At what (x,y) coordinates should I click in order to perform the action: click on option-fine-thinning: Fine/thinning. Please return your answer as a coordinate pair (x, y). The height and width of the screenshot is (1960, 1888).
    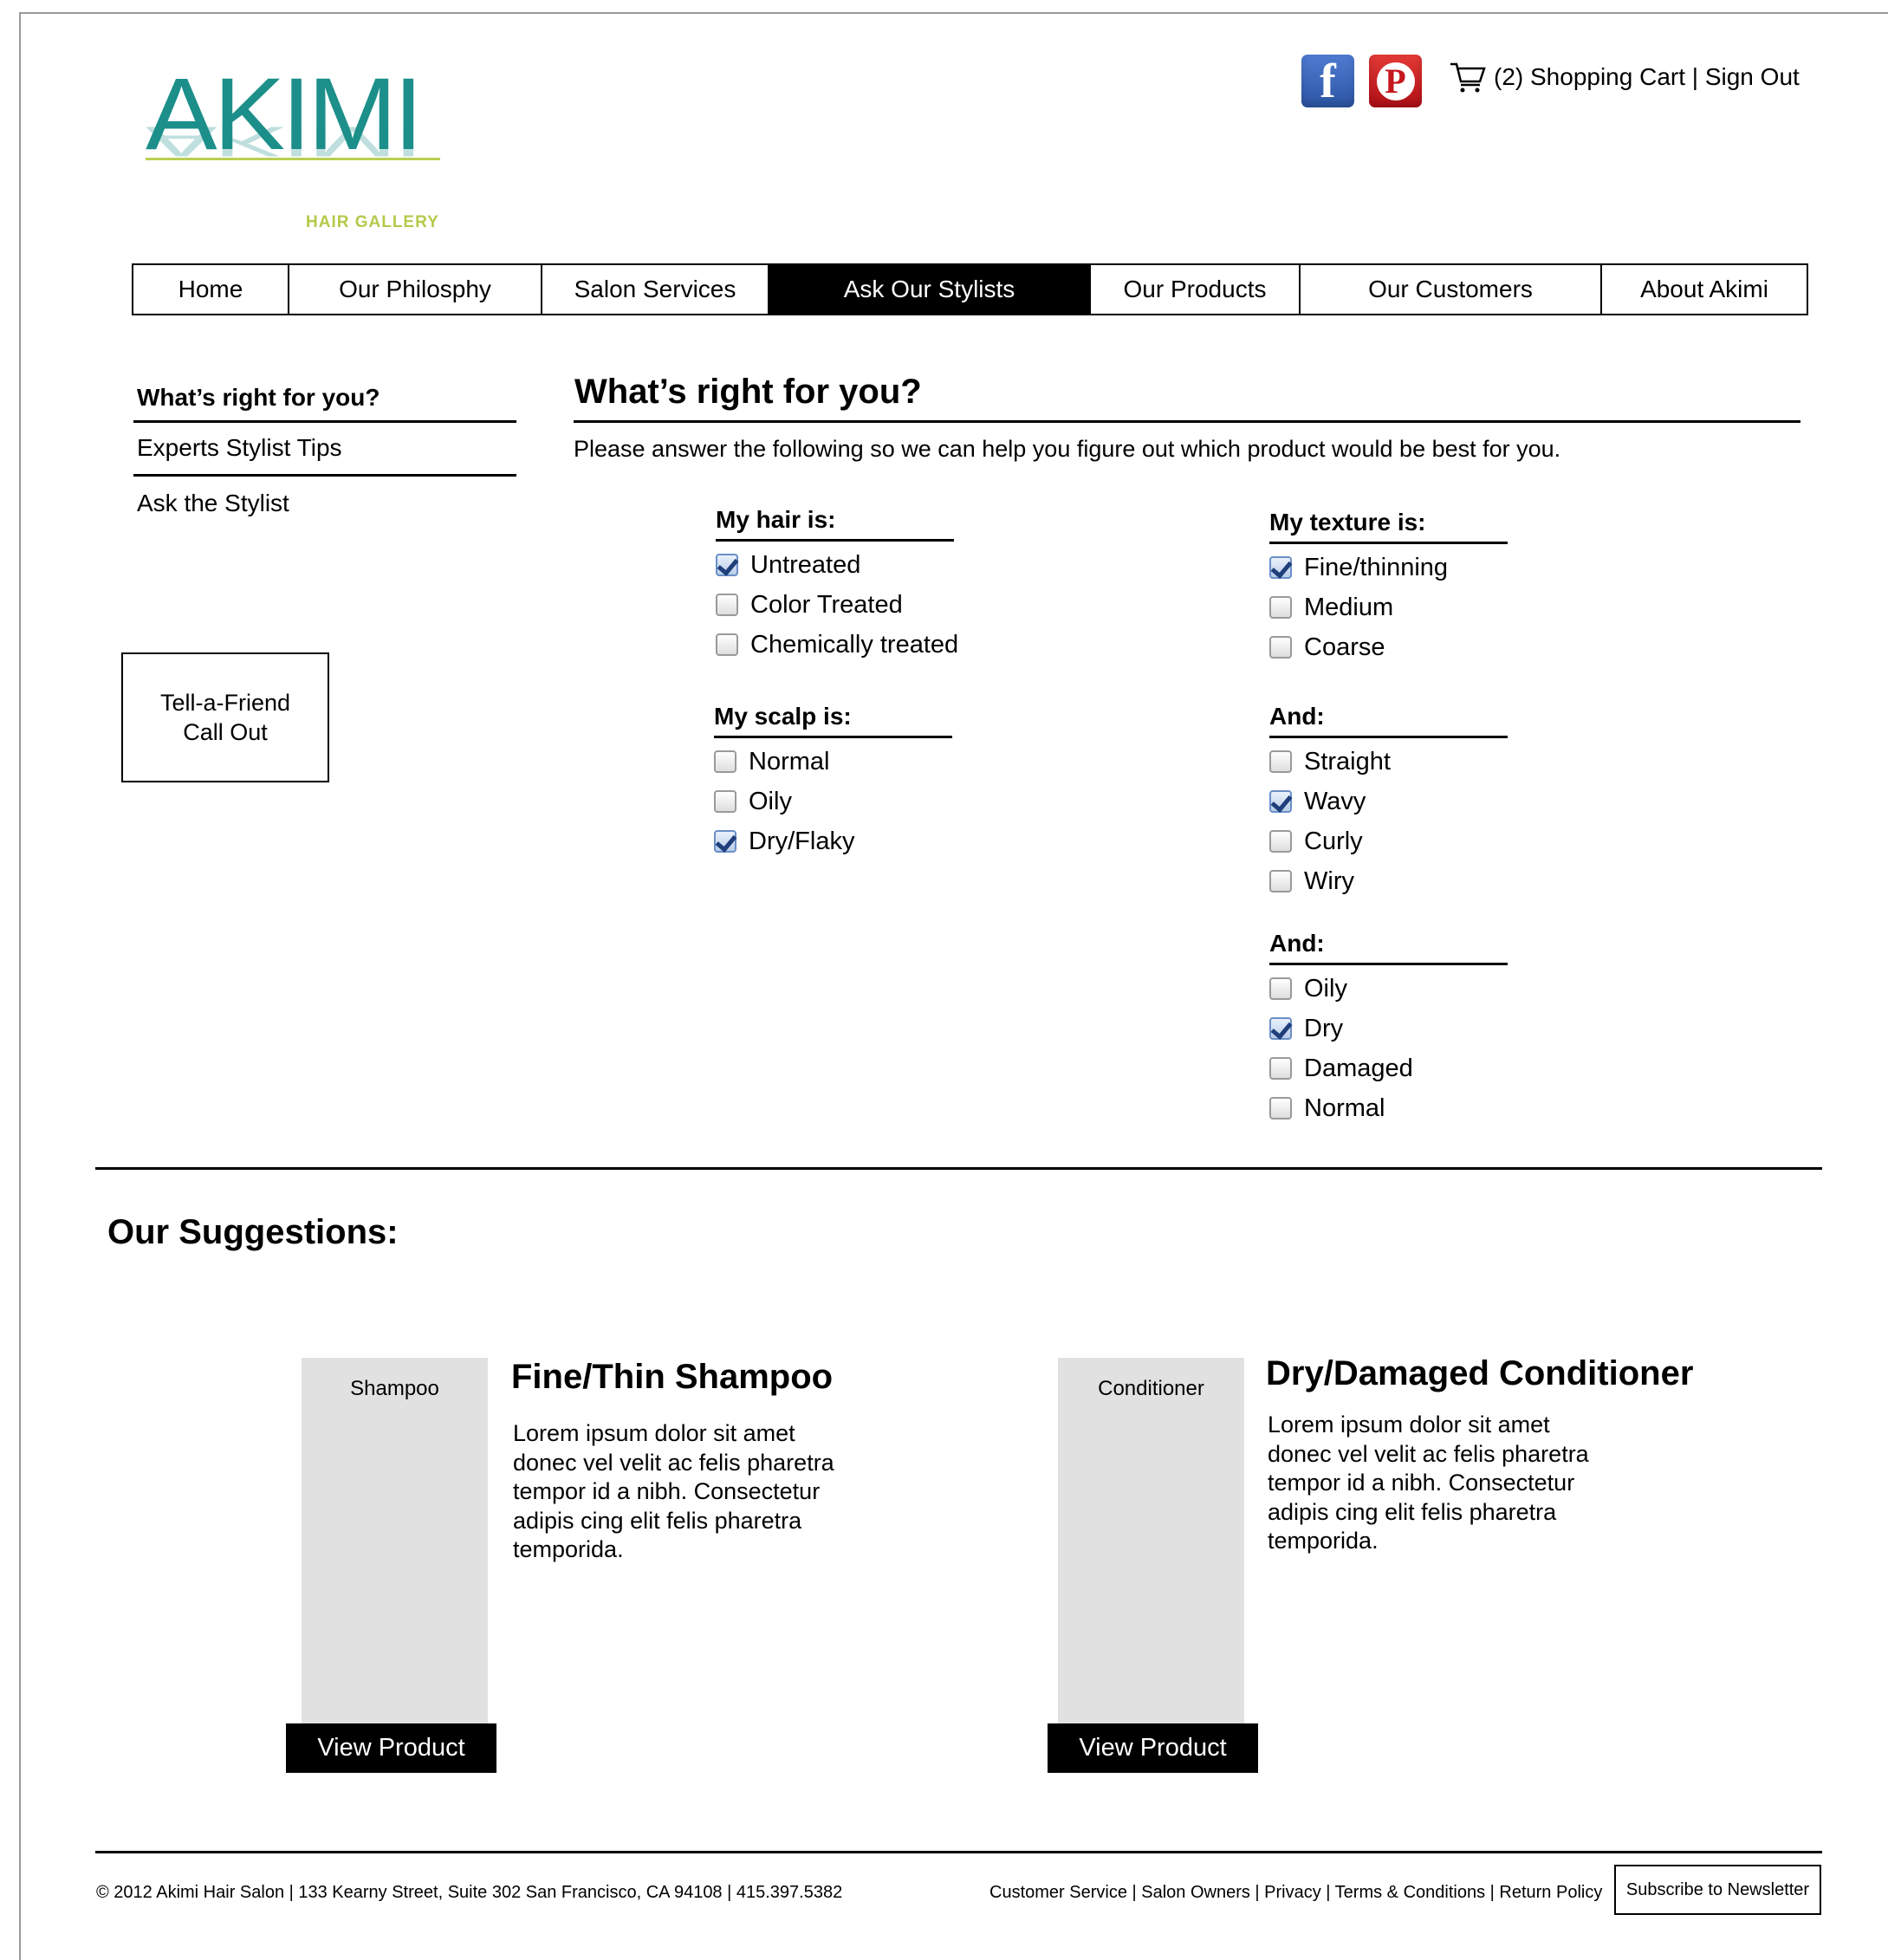
    Looking at the image, I should click on (1388, 567).